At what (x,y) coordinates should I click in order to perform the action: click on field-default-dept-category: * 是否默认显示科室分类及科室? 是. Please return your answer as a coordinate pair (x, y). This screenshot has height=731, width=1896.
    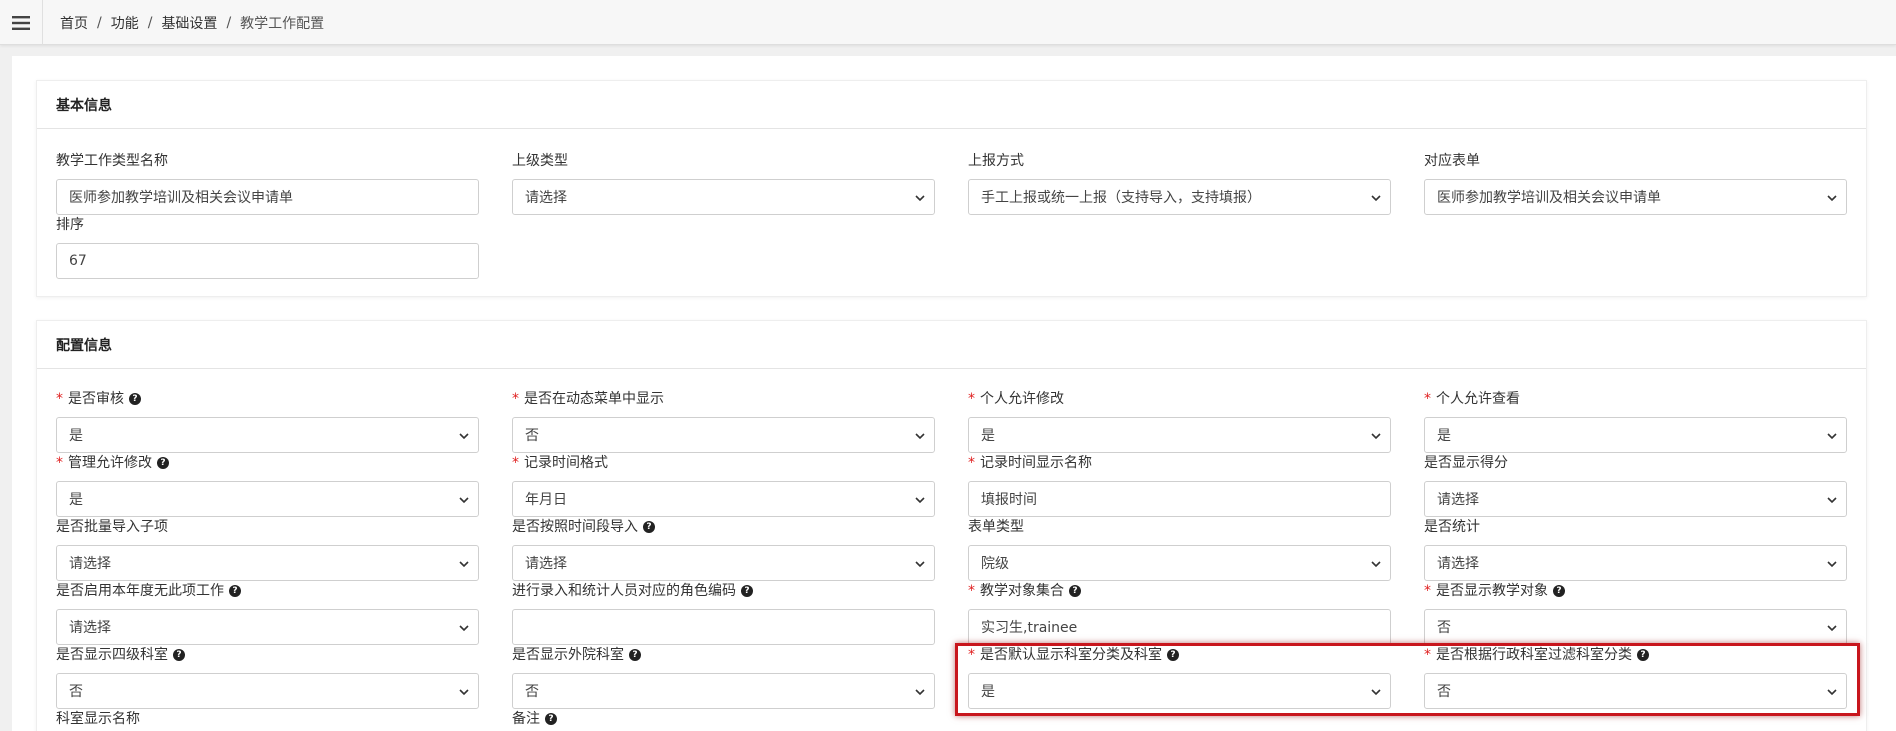
    Looking at the image, I should click on (1179, 676).